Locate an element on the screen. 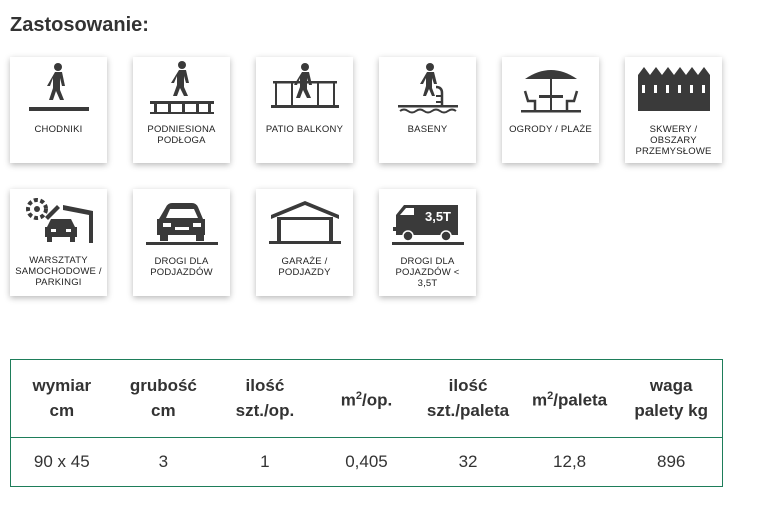  application-card-drogi-pojazdow: 3,5T DROGI DLA POJAZDÓW < 3,5T is located at coordinates (427, 242).